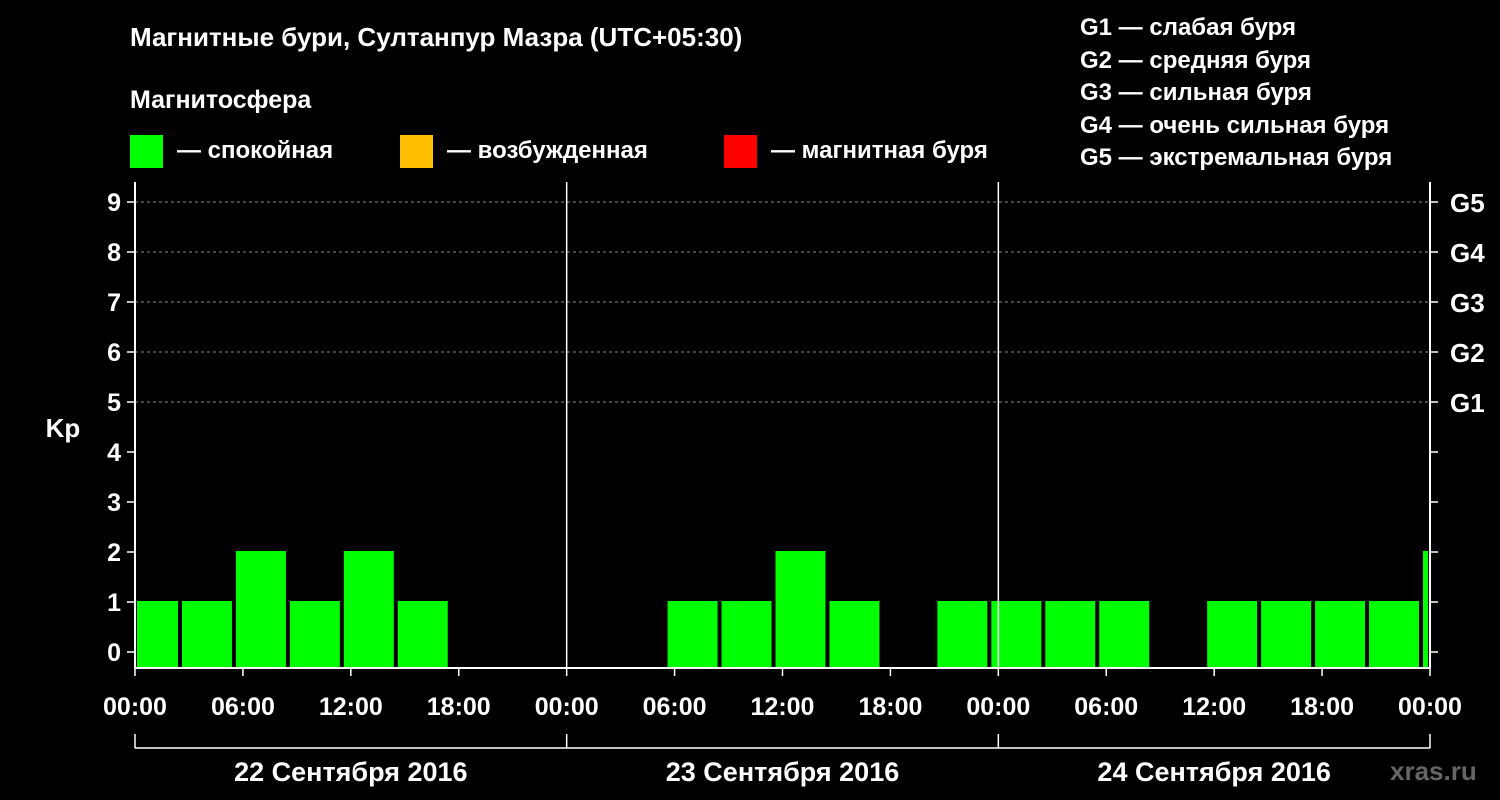 This screenshot has width=1500, height=800. Describe the element at coordinates (782, 772) in the screenshot. I see `day-label-2: 23 Сентября 2016` at that location.